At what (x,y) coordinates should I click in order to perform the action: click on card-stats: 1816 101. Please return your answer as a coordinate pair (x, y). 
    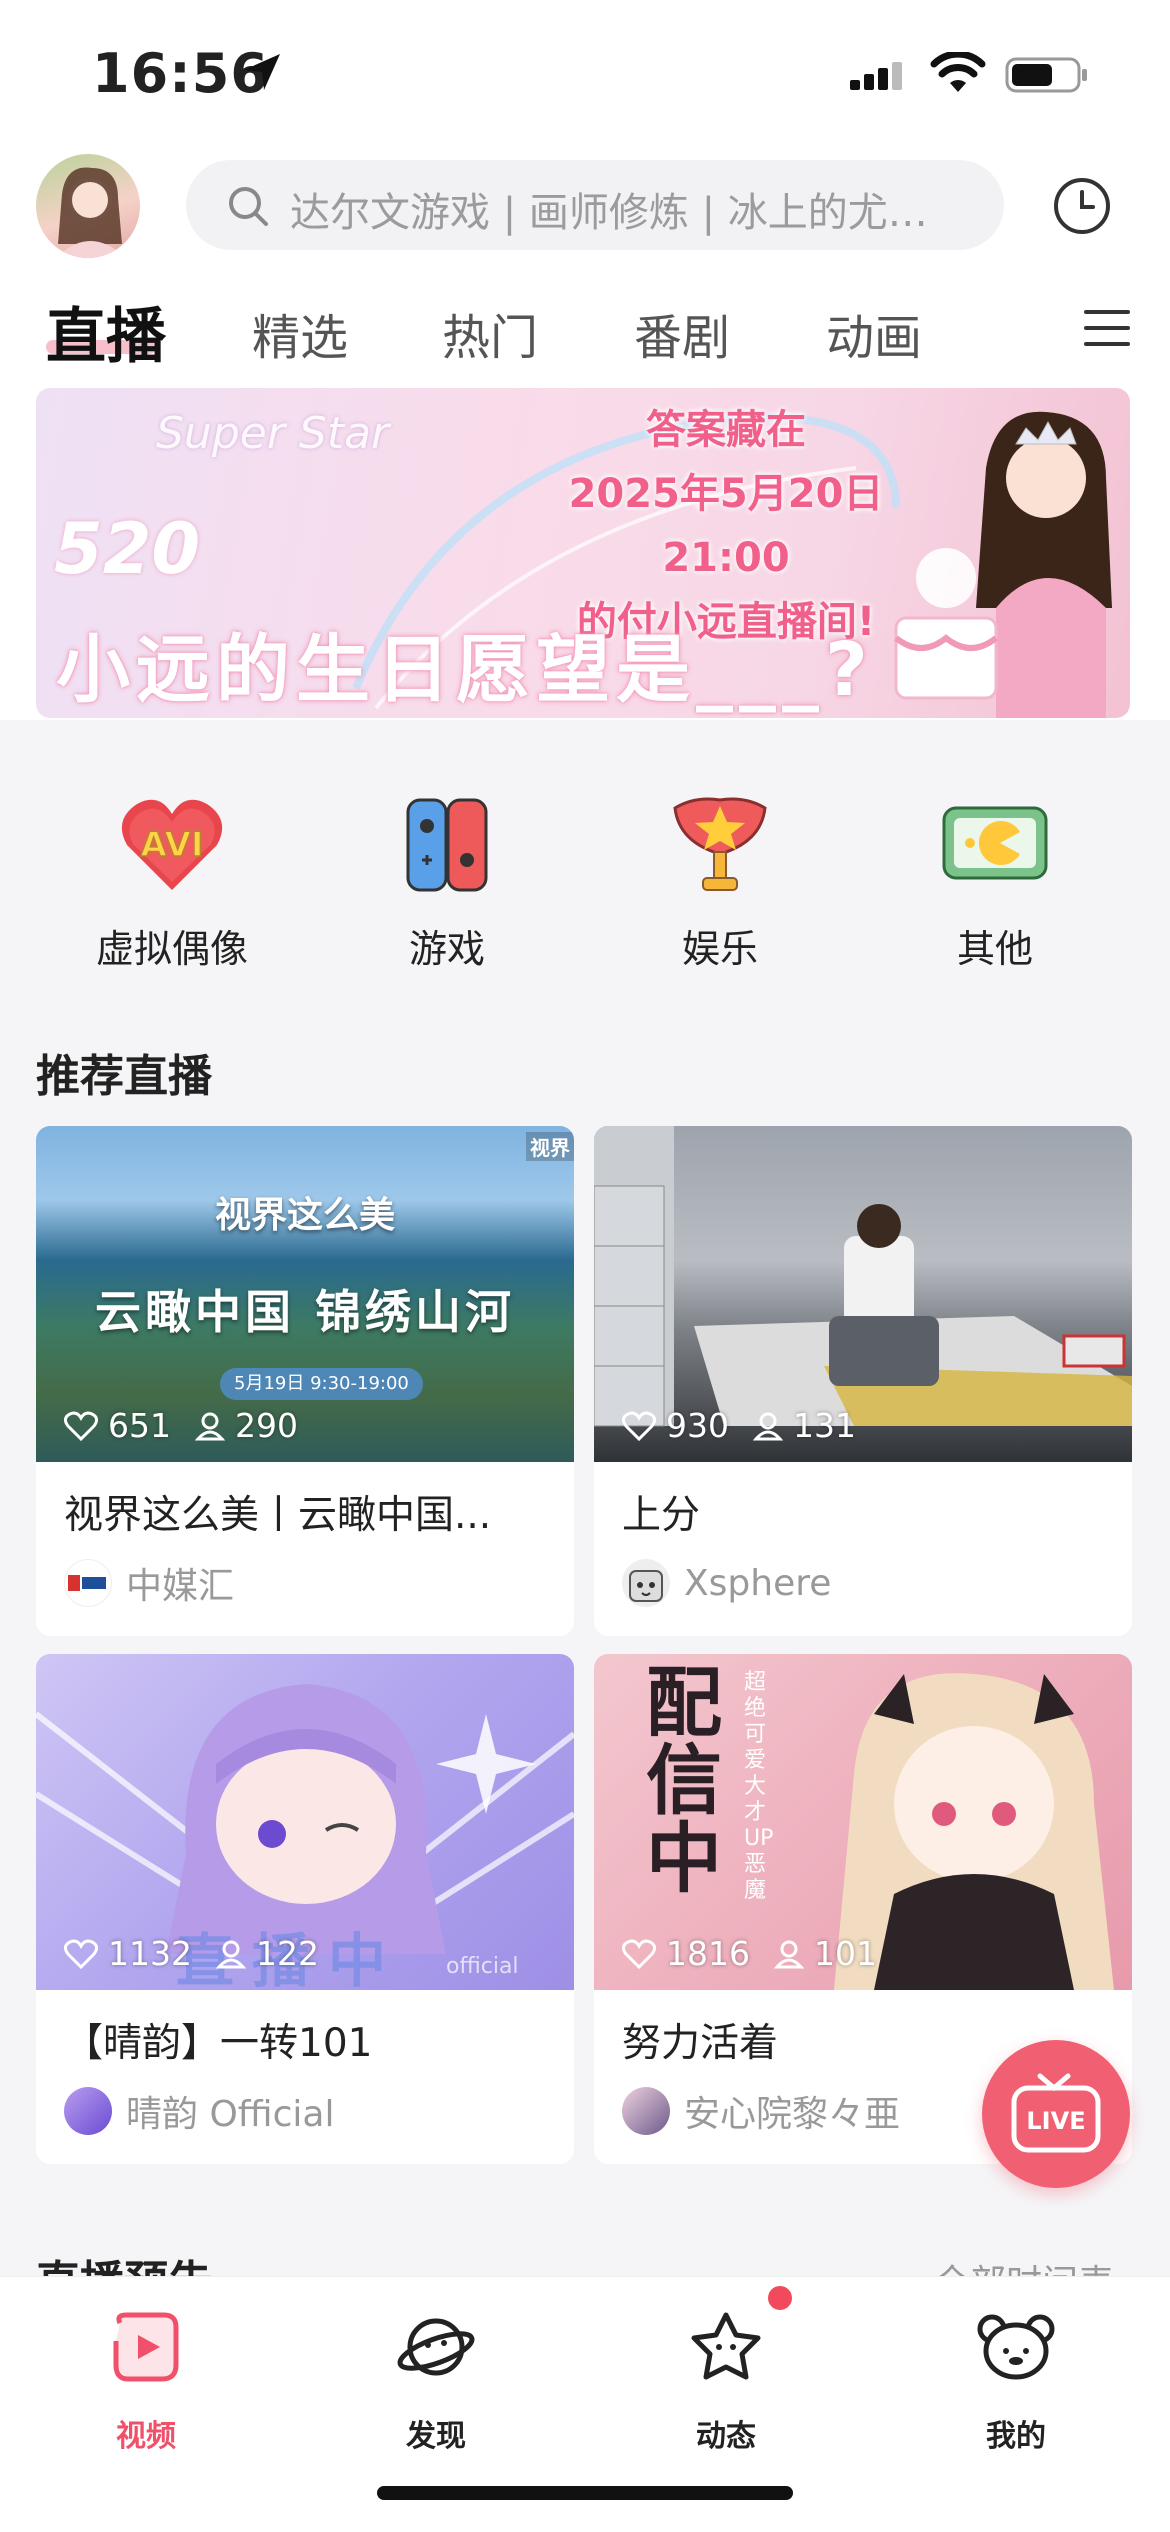
    Looking at the image, I should click on (749, 1953).